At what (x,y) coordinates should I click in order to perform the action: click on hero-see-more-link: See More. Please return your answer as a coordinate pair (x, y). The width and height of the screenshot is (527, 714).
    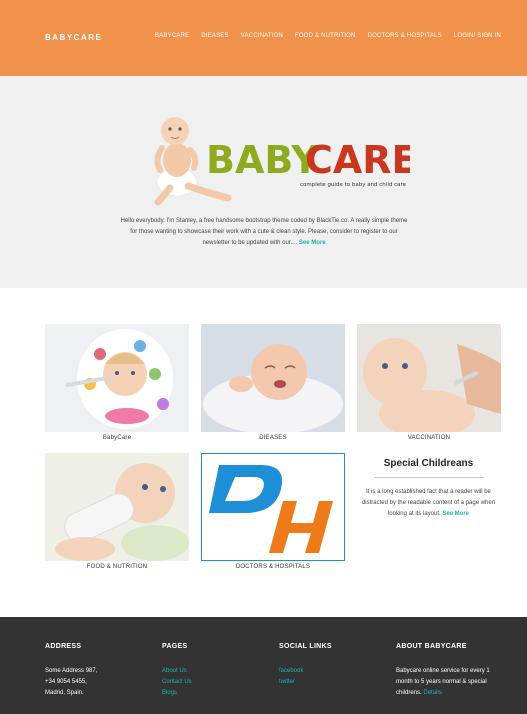
    Looking at the image, I should click on (312, 243).